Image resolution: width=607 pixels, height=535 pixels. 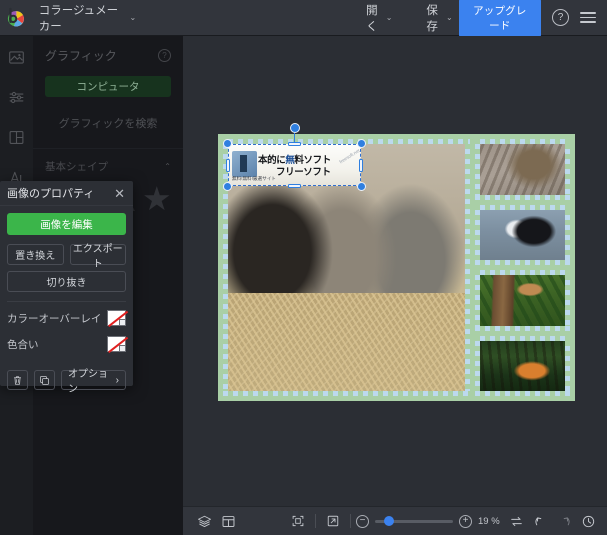 I want to click on tabby-photo, so click(x=522, y=169).